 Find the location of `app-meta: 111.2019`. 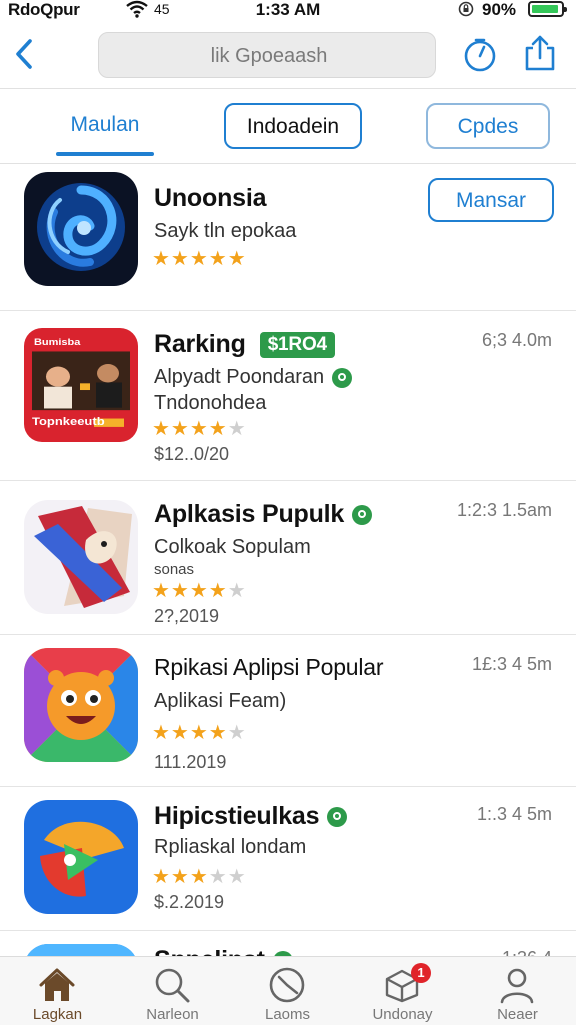

app-meta: 111.2019 is located at coordinates (190, 762).